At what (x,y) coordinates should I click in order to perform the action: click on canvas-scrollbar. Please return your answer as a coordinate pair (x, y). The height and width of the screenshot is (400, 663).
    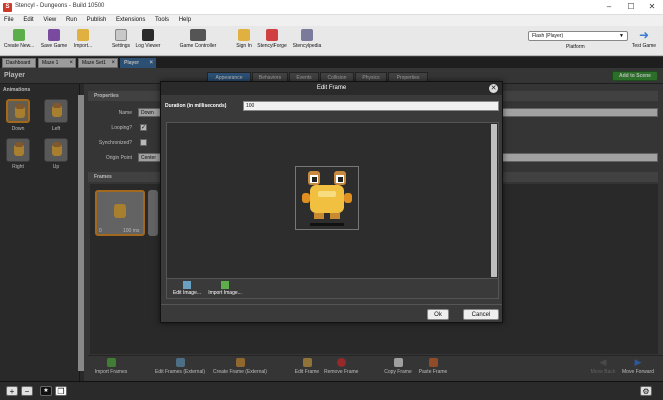
    Looking at the image, I should click on (494, 200).